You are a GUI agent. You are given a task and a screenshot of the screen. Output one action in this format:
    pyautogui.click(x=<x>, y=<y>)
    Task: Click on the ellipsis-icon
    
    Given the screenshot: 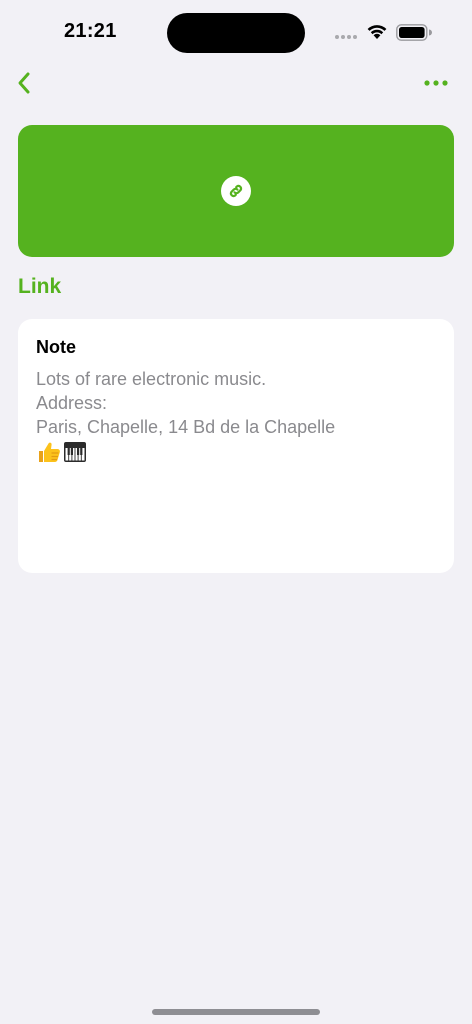 What is the action you would take?
    pyautogui.click(x=436, y=83)
    